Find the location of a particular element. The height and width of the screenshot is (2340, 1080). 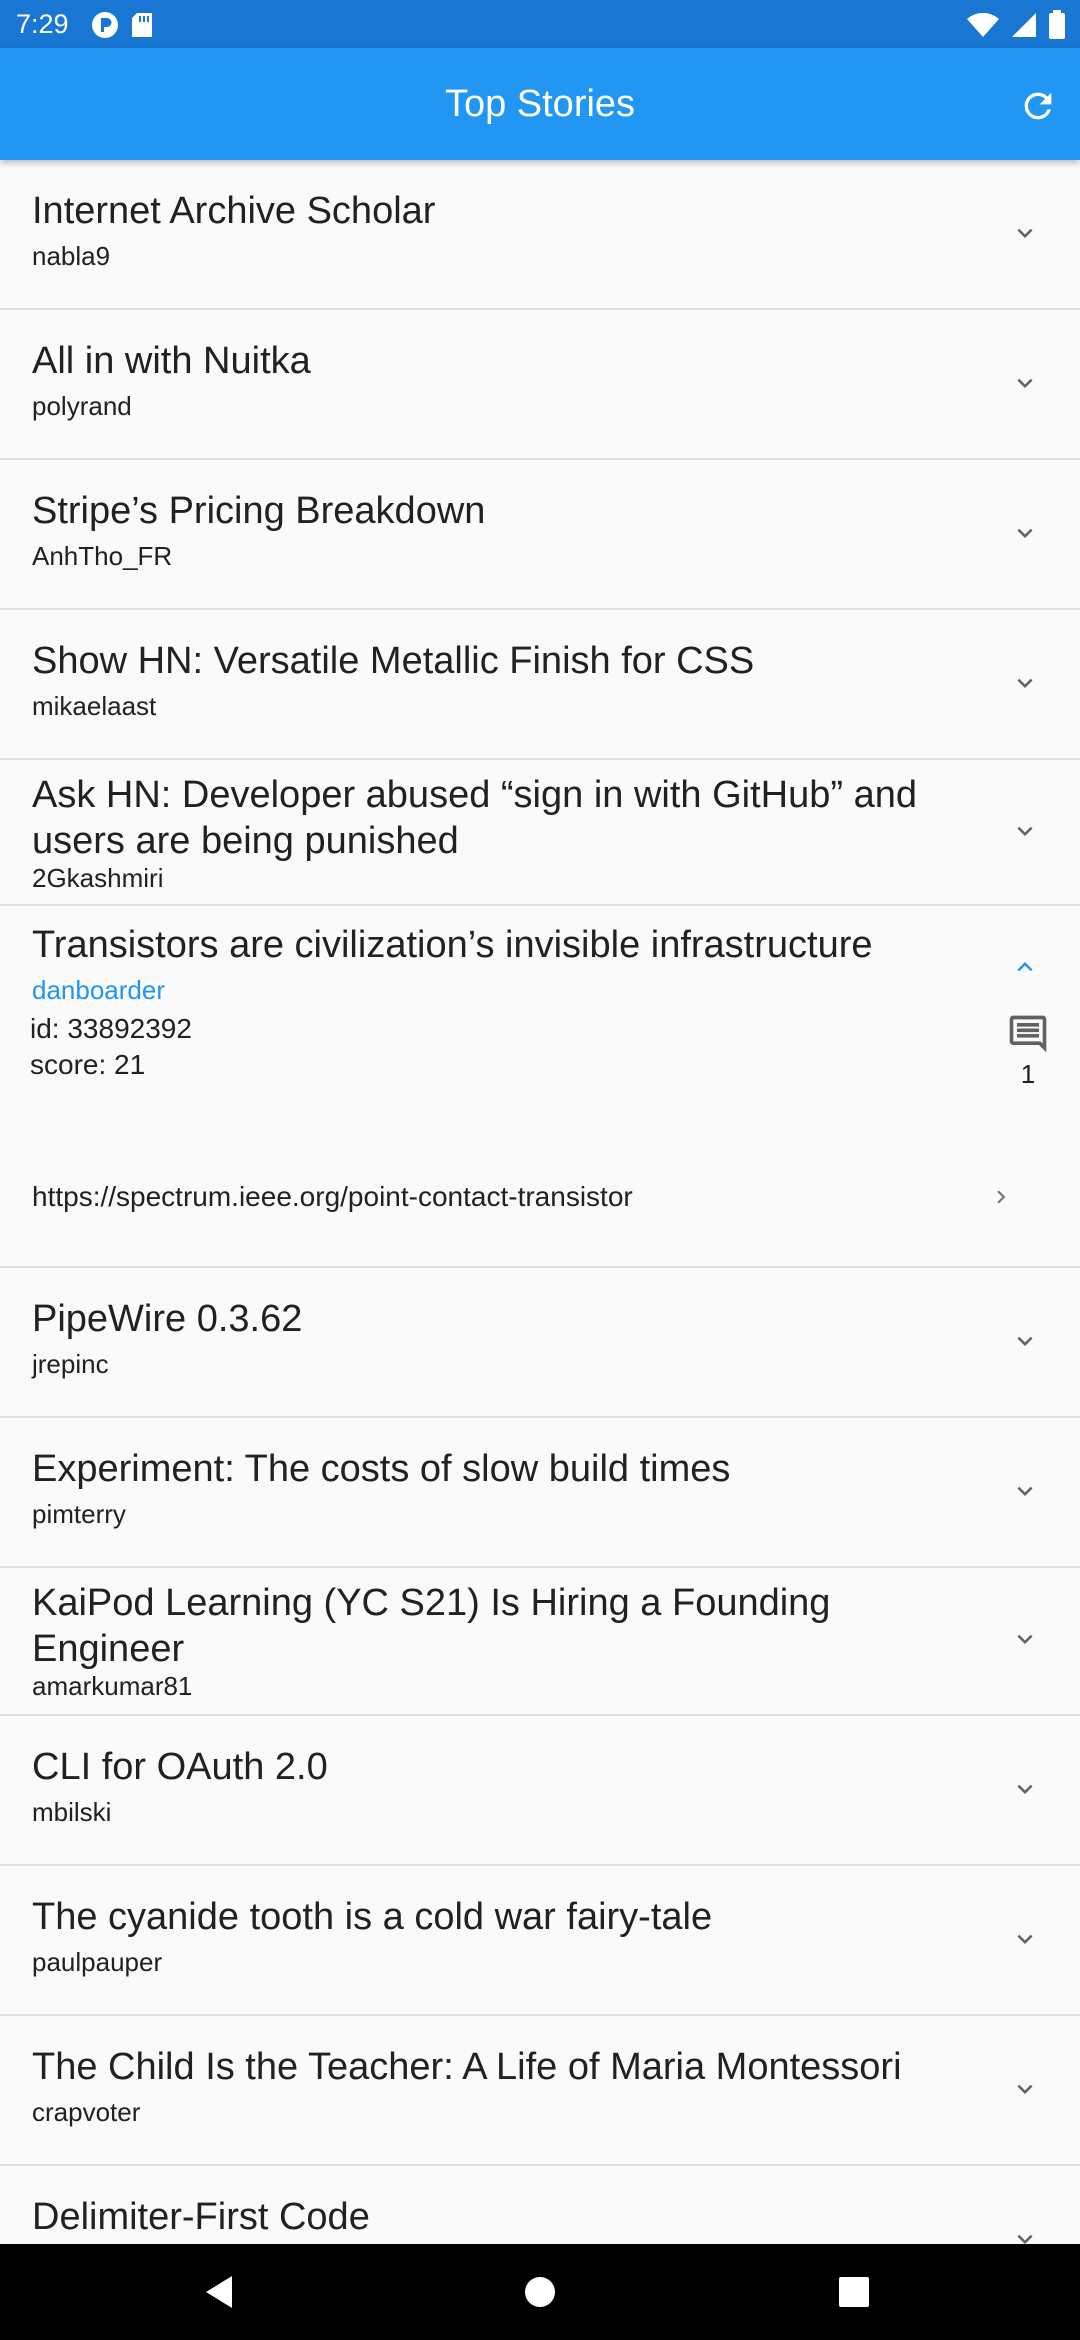

comments-icon is located at coordinates (1028, 1034).